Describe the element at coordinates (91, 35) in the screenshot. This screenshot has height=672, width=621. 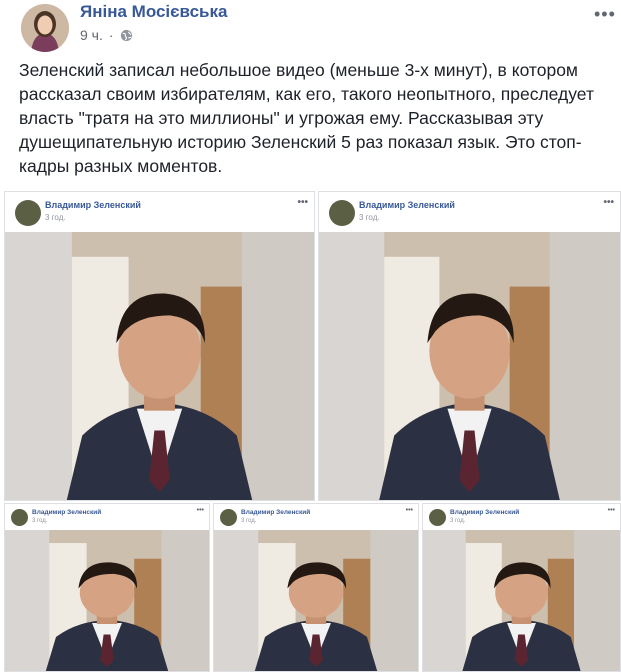
I see `post-time: 9 ч.` at that location.